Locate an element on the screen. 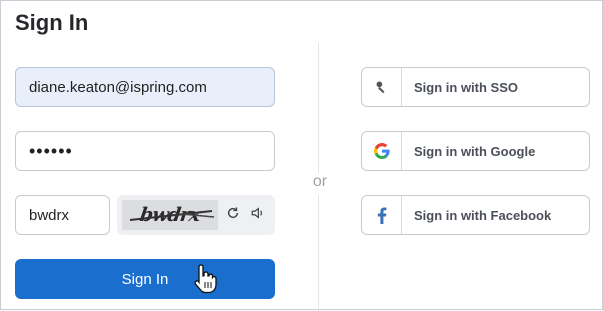 The width and height of the screenshot is (603, 311). refresh-icon is located at coordinates (233, 215).